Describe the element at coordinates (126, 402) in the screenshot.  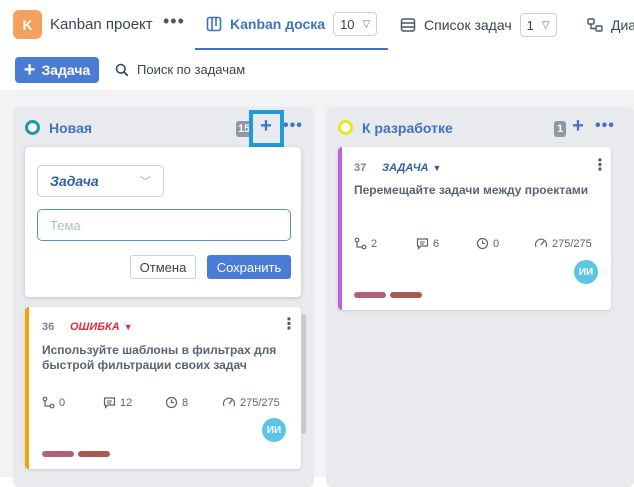
I see `comments-count: 12` at that location.